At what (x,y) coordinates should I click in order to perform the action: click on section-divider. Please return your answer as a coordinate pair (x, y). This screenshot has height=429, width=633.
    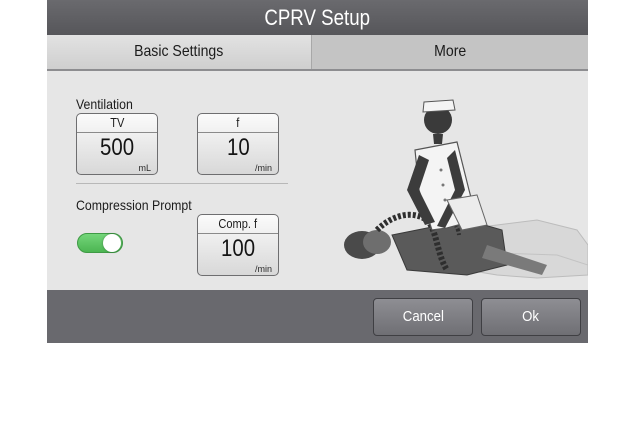
    Looking at the image, I should click on (182, 183).